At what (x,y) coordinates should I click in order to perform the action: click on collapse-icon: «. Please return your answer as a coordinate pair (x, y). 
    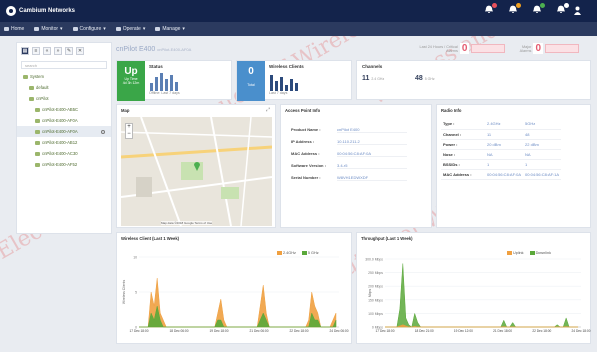
    Looking at the image, I should click on (47, 51).